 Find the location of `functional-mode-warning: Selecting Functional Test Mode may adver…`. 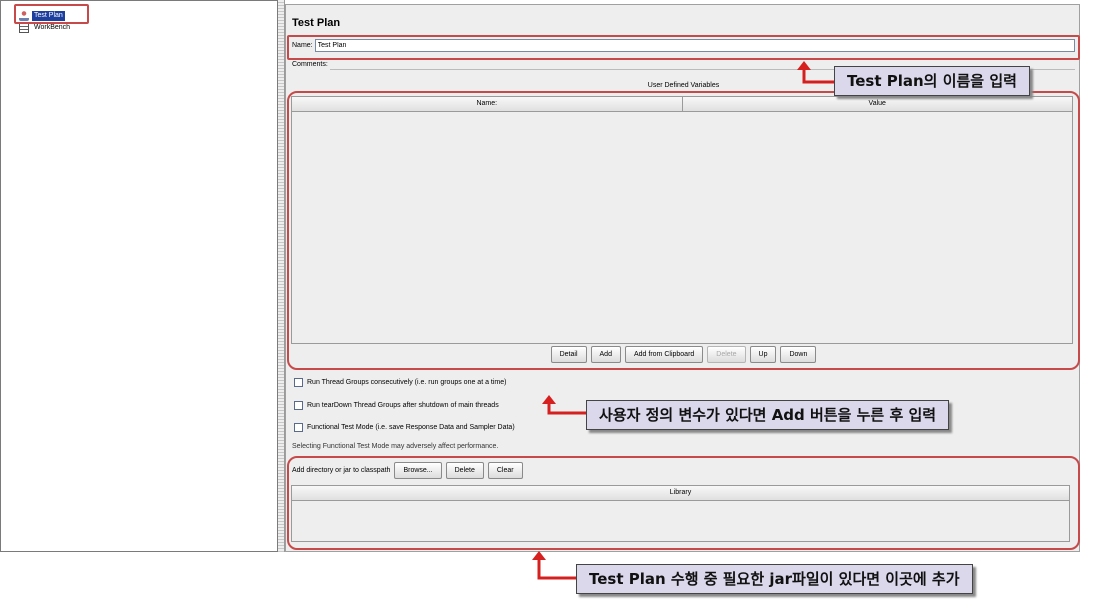

functional-mode-warning: Selecting Functional Test Mode may adver… is located at coordinates (395, 446).